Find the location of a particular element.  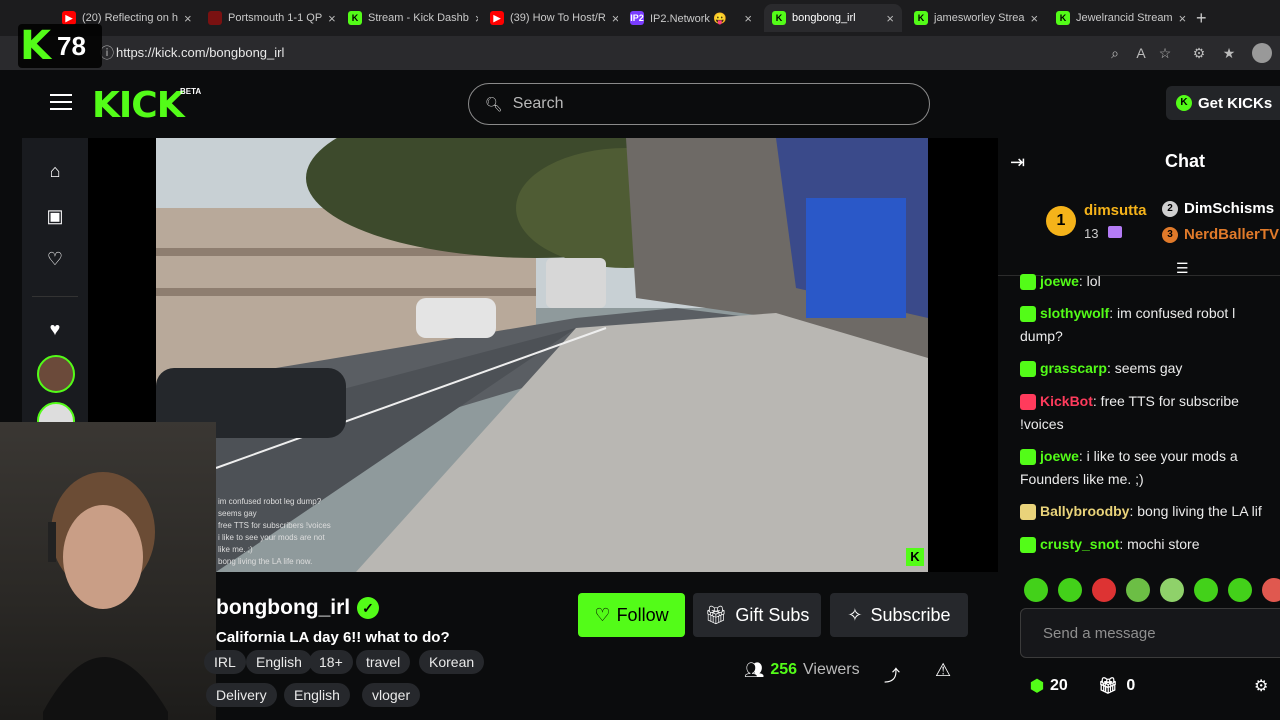

overlay-counter-widget: K 78 is located at coordinates (60, 46).